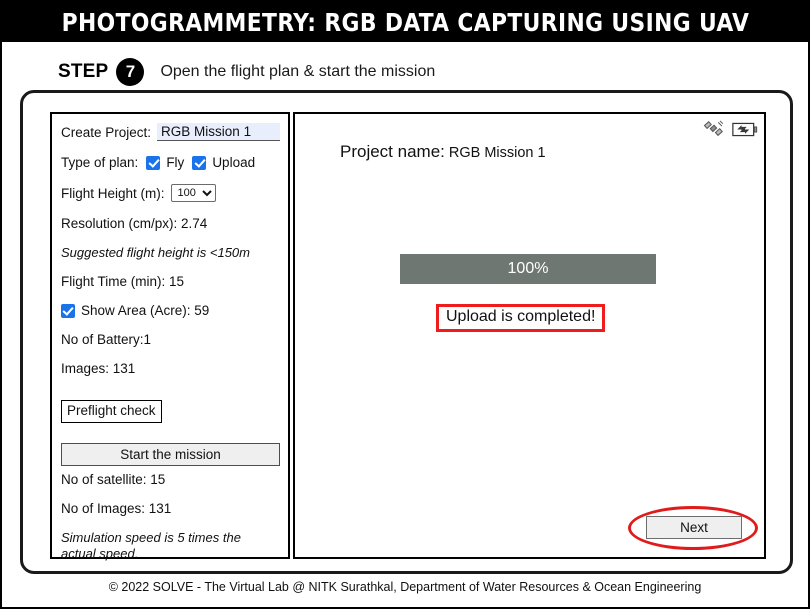 This screenshot has height=609, width=810. What do you see at coordinates (111, 411) in the screenshot?
I see `preflight-check-button: Preflight check` at bounding box center [111, 411].